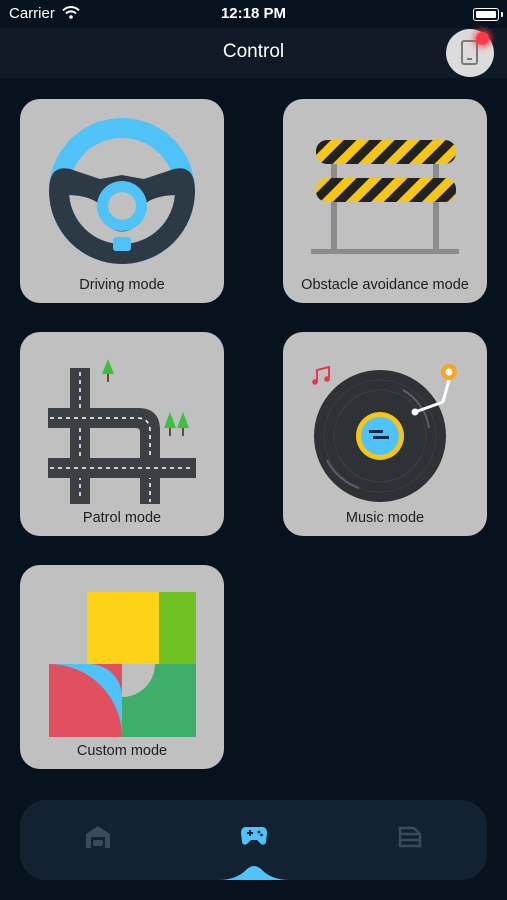 Image resolution: width=507 pixels, height=900 pixels. I want to click on navigation-bar: Control, so click(253, 53).